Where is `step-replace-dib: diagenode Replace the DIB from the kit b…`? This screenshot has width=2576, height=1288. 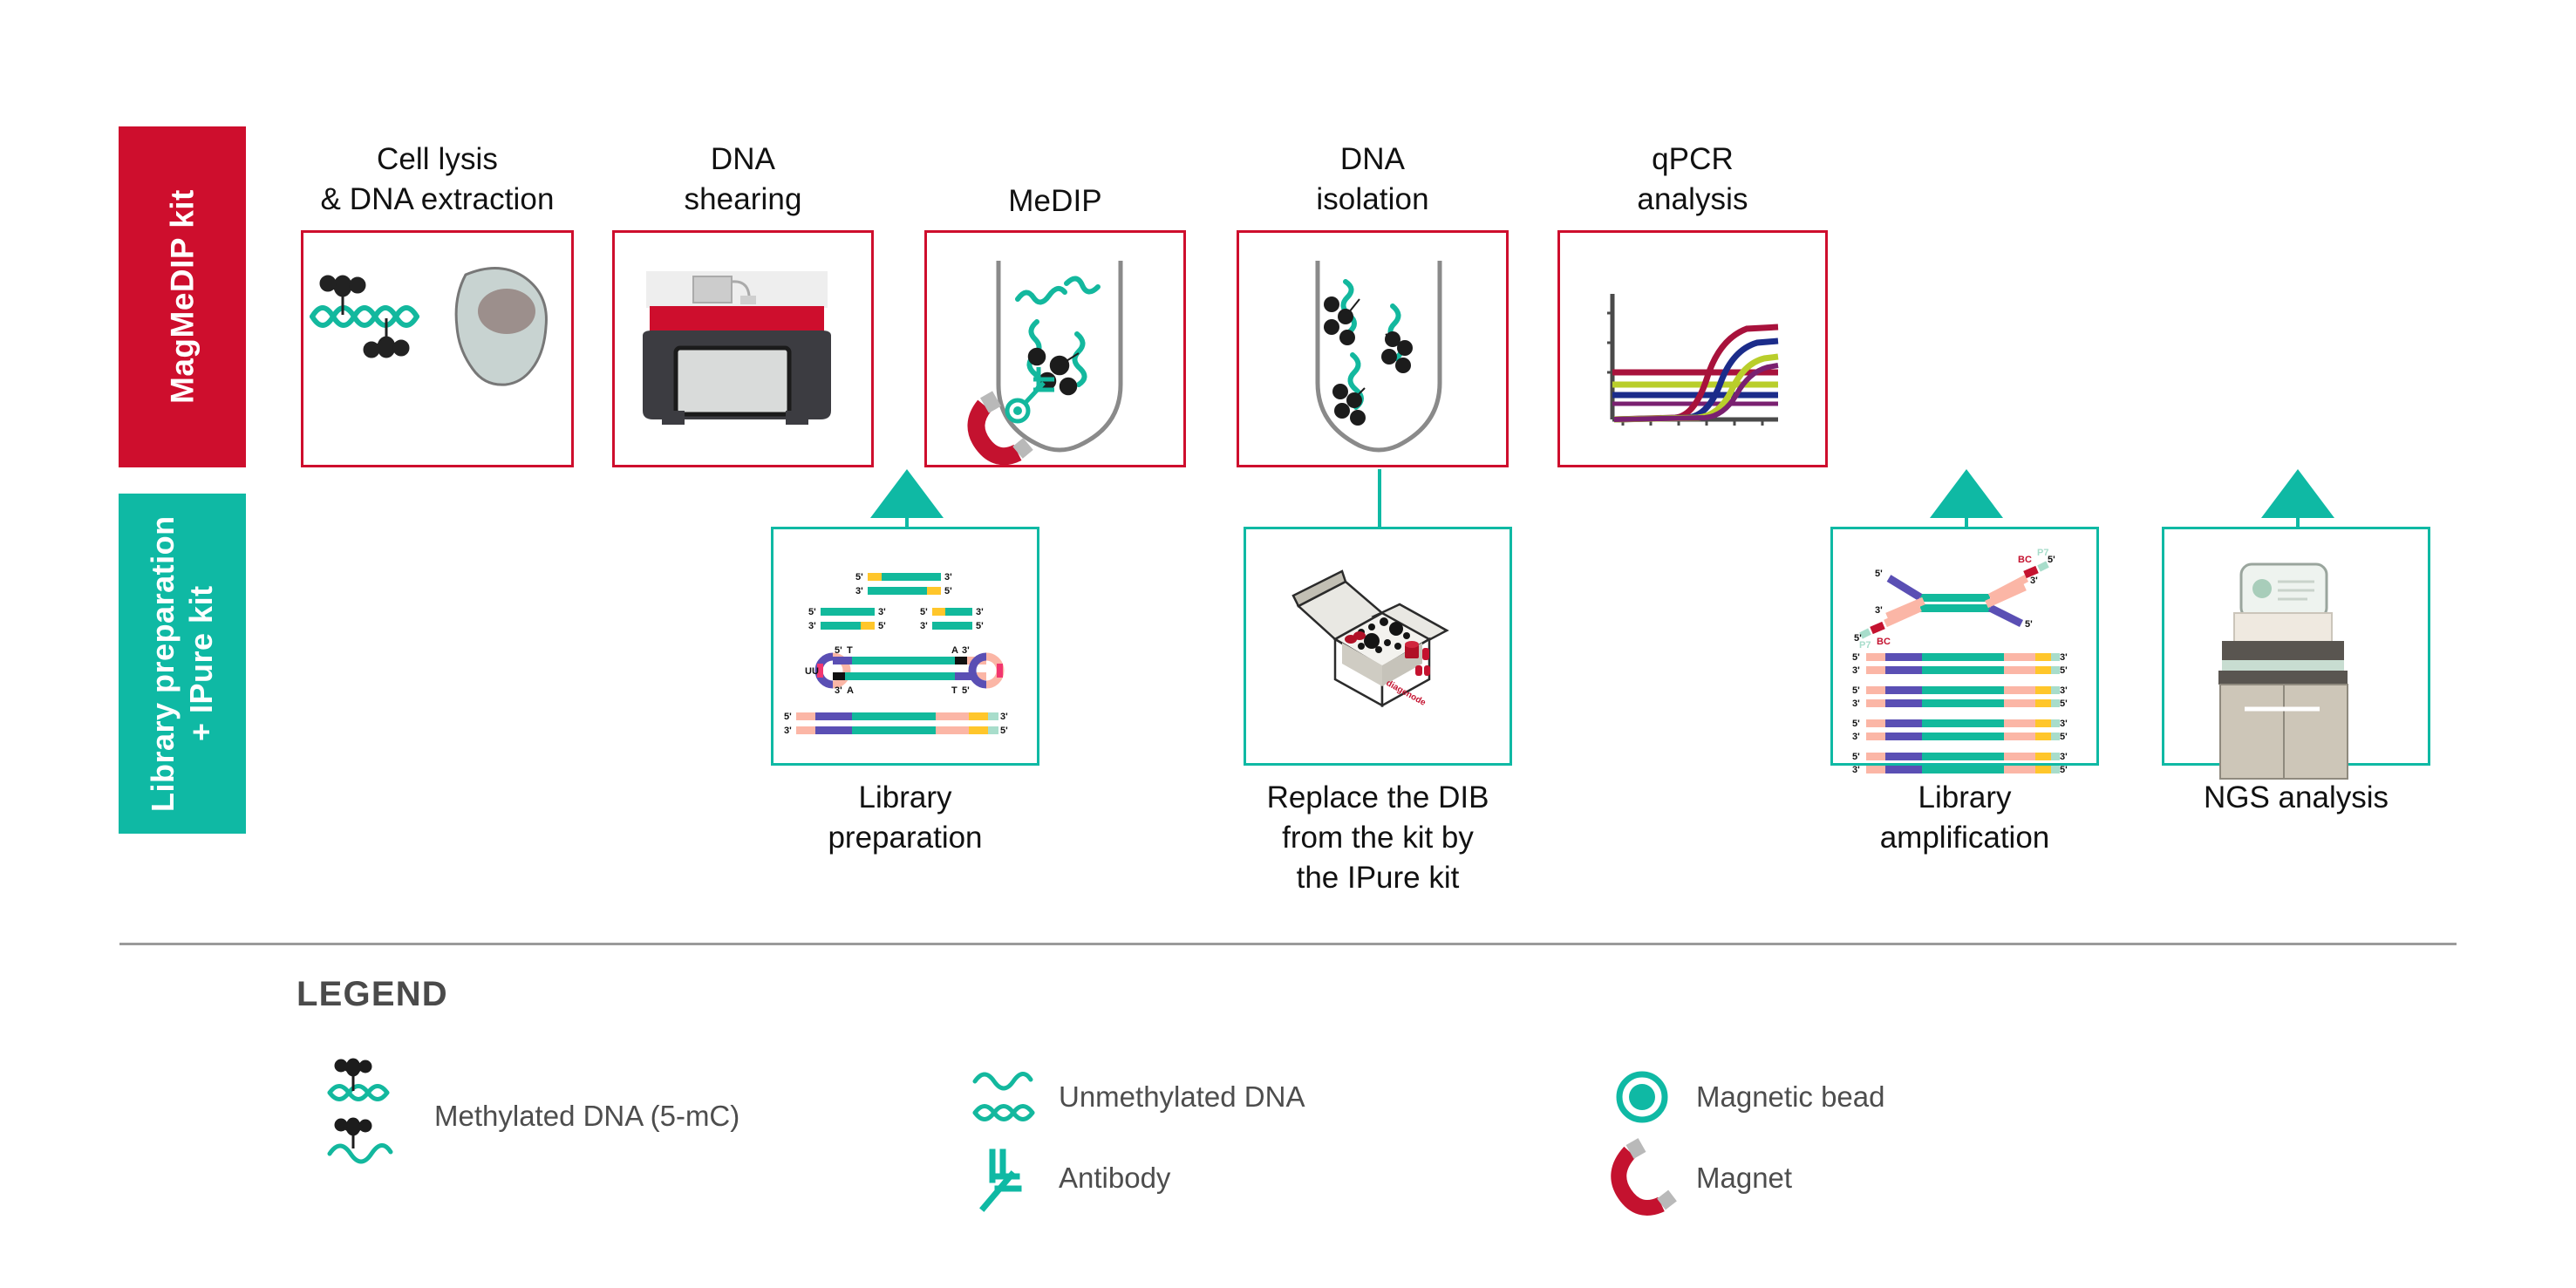
step-replace-dib: diagenode Replace the DIB from the kit b… is located at coordinates (1378, 711).